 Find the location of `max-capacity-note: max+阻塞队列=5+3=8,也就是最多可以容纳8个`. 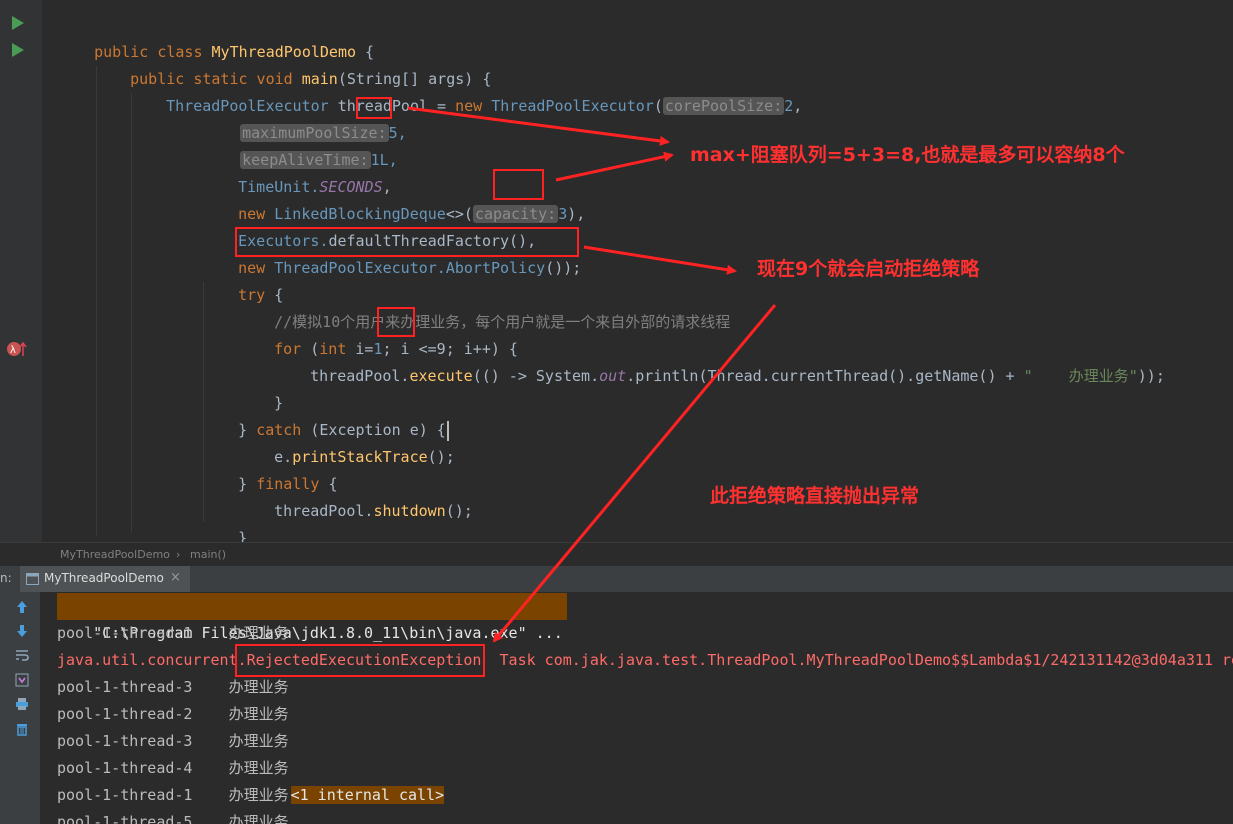

max-capacity-note: max+阻塞队列=5+3=8,也就是最多可以容纳8个 is located at coordinates (907, 155).